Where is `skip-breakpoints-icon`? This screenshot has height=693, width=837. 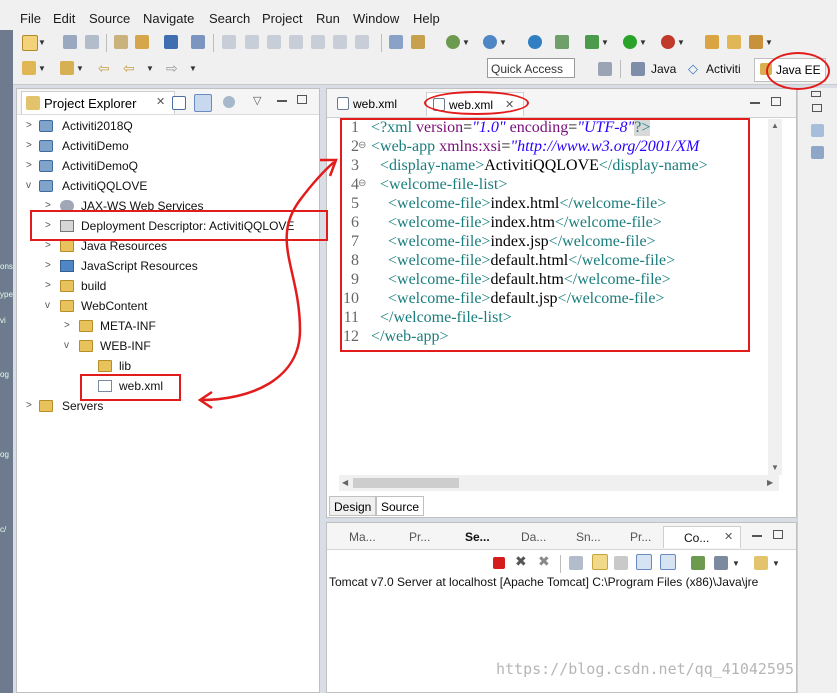 skip-breakpoints-icon is located at coordinates (198, 42).